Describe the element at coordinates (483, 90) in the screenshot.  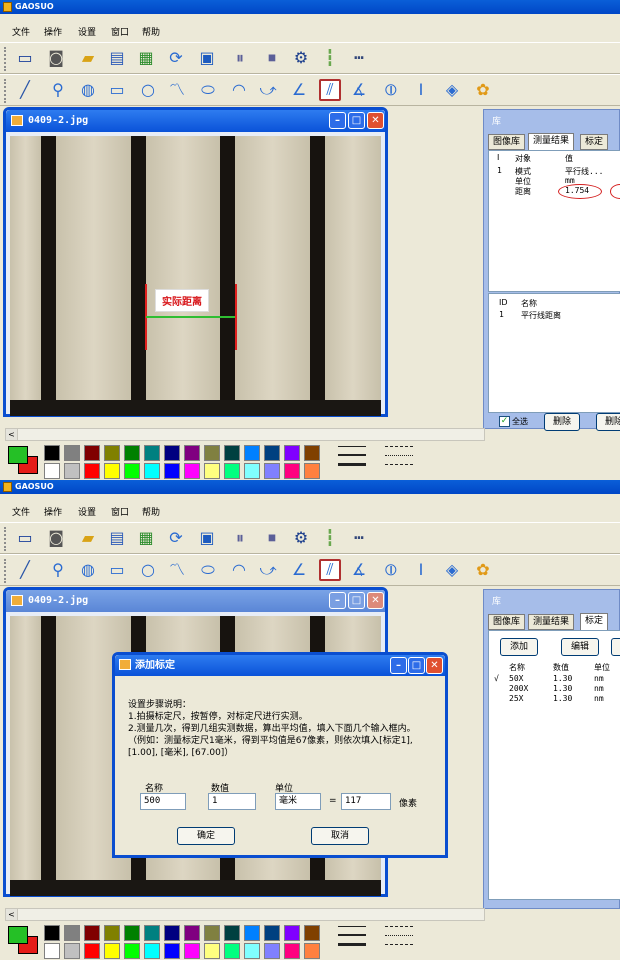
I see `palette-icon: ✿` at that location.